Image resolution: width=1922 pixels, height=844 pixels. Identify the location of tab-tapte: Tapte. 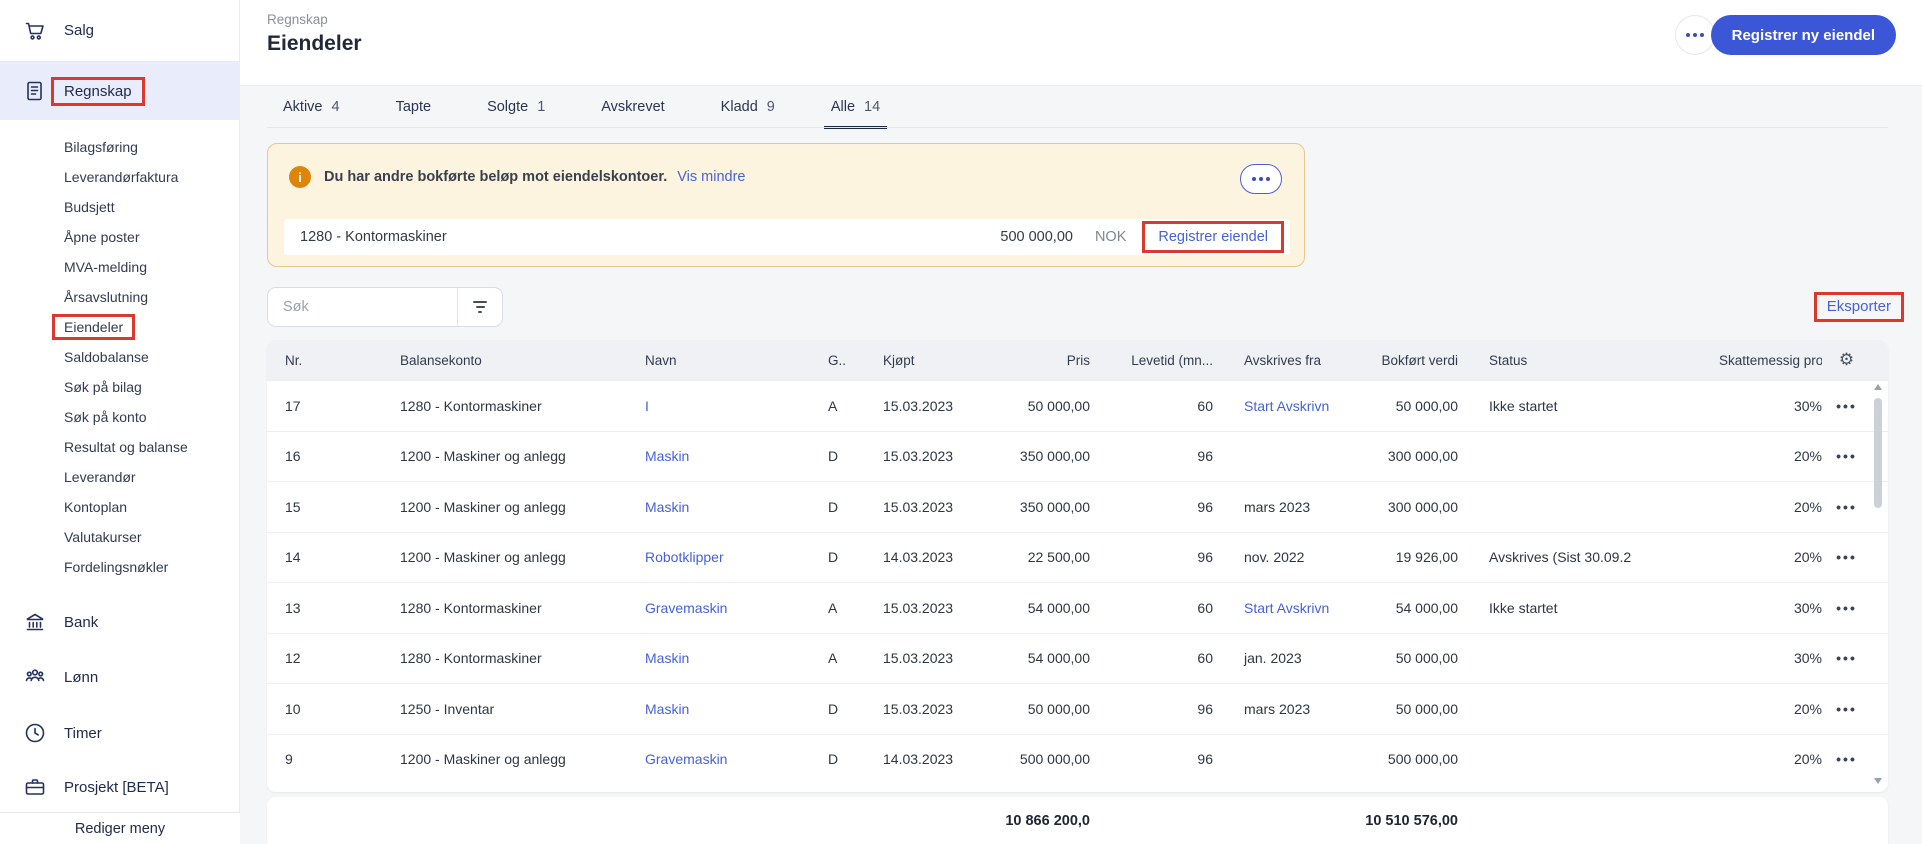
(413, 107).